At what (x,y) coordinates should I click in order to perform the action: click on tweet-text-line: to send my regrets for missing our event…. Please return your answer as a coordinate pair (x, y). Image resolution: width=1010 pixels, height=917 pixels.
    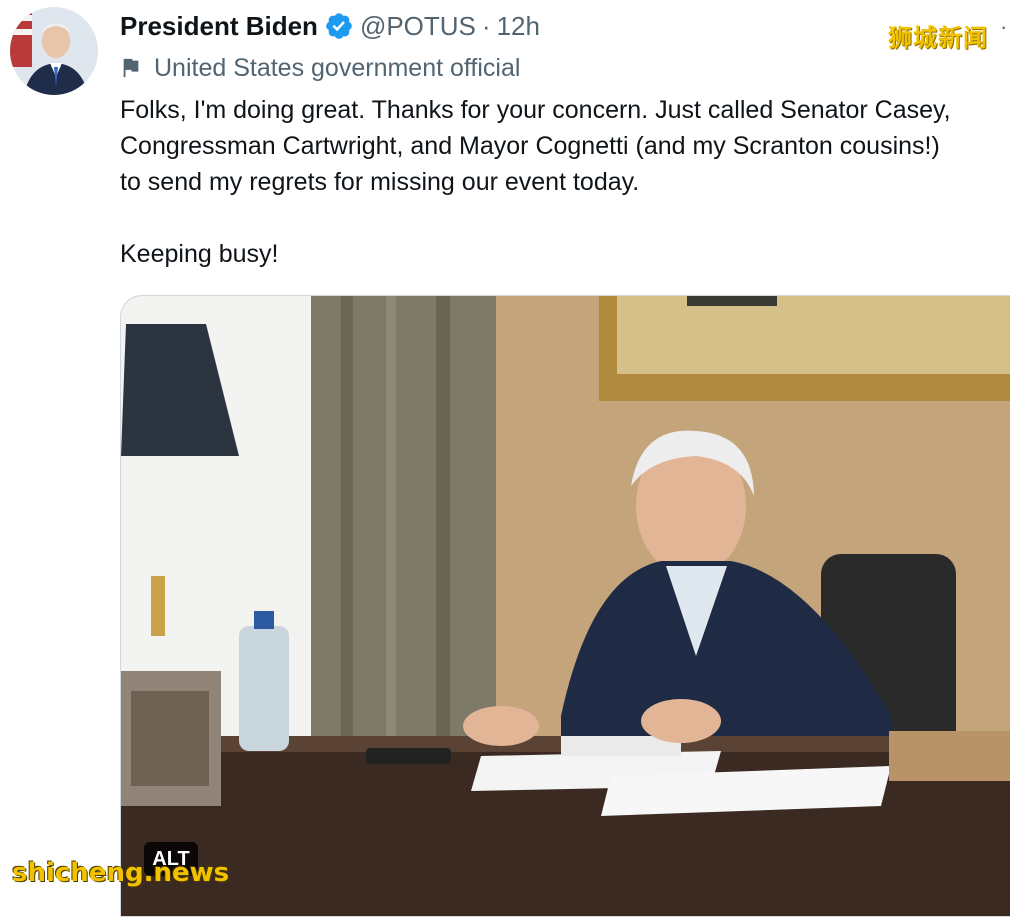
    Looking at the image, I should click on (380, 182).